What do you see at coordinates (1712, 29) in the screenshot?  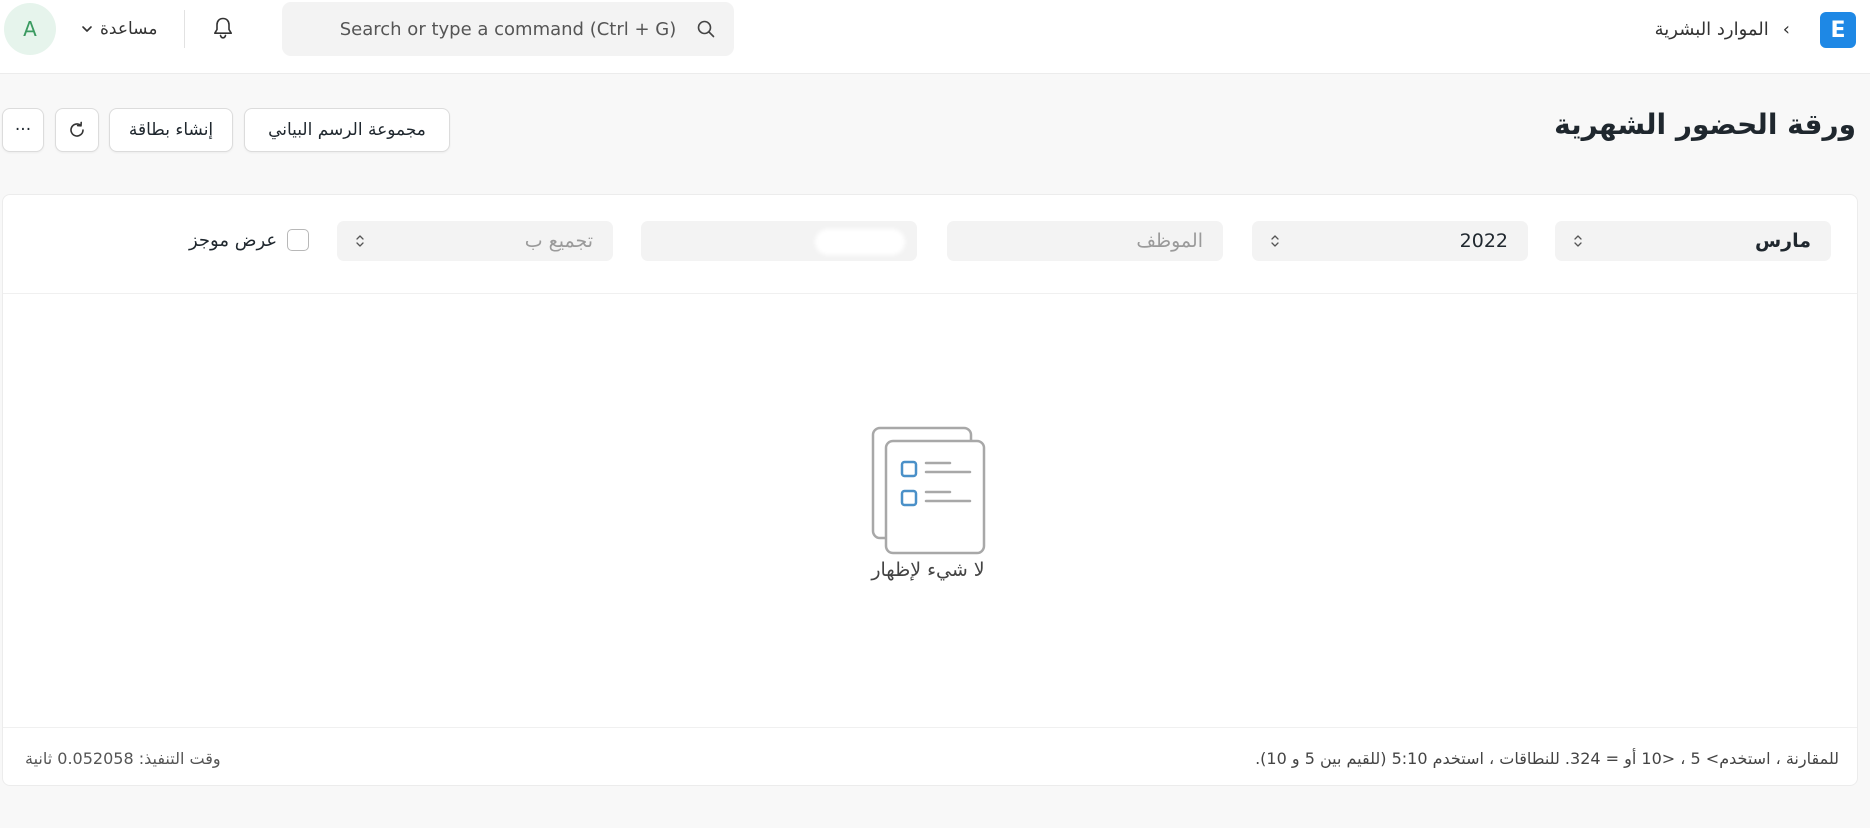 I see `breadcrumb-item-hr: الموارد البشرية` at bounding box center [1712, 29].